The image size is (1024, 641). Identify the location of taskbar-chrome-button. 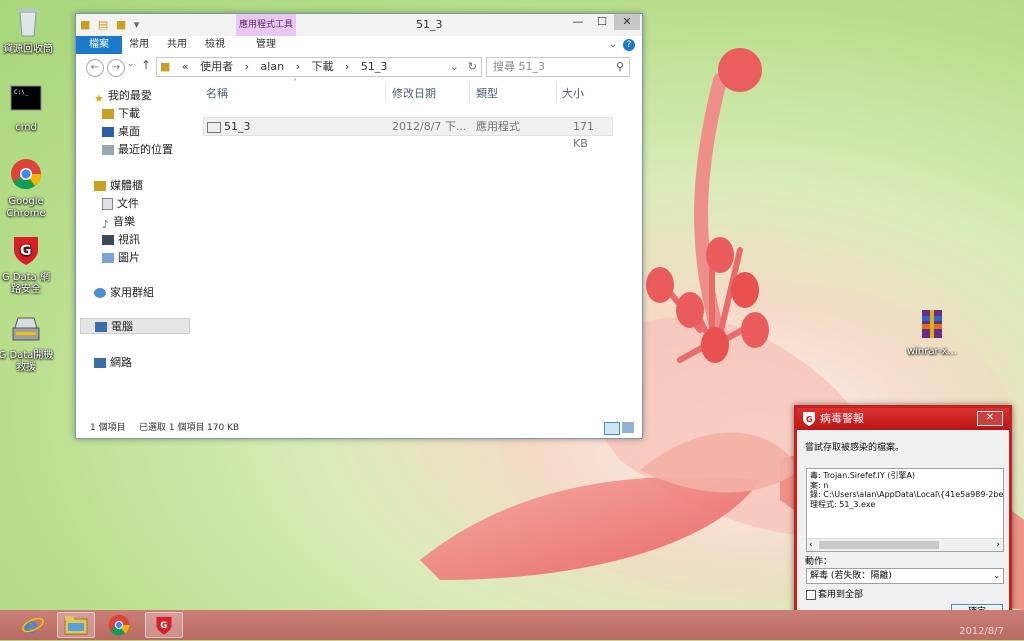
(120, 625).